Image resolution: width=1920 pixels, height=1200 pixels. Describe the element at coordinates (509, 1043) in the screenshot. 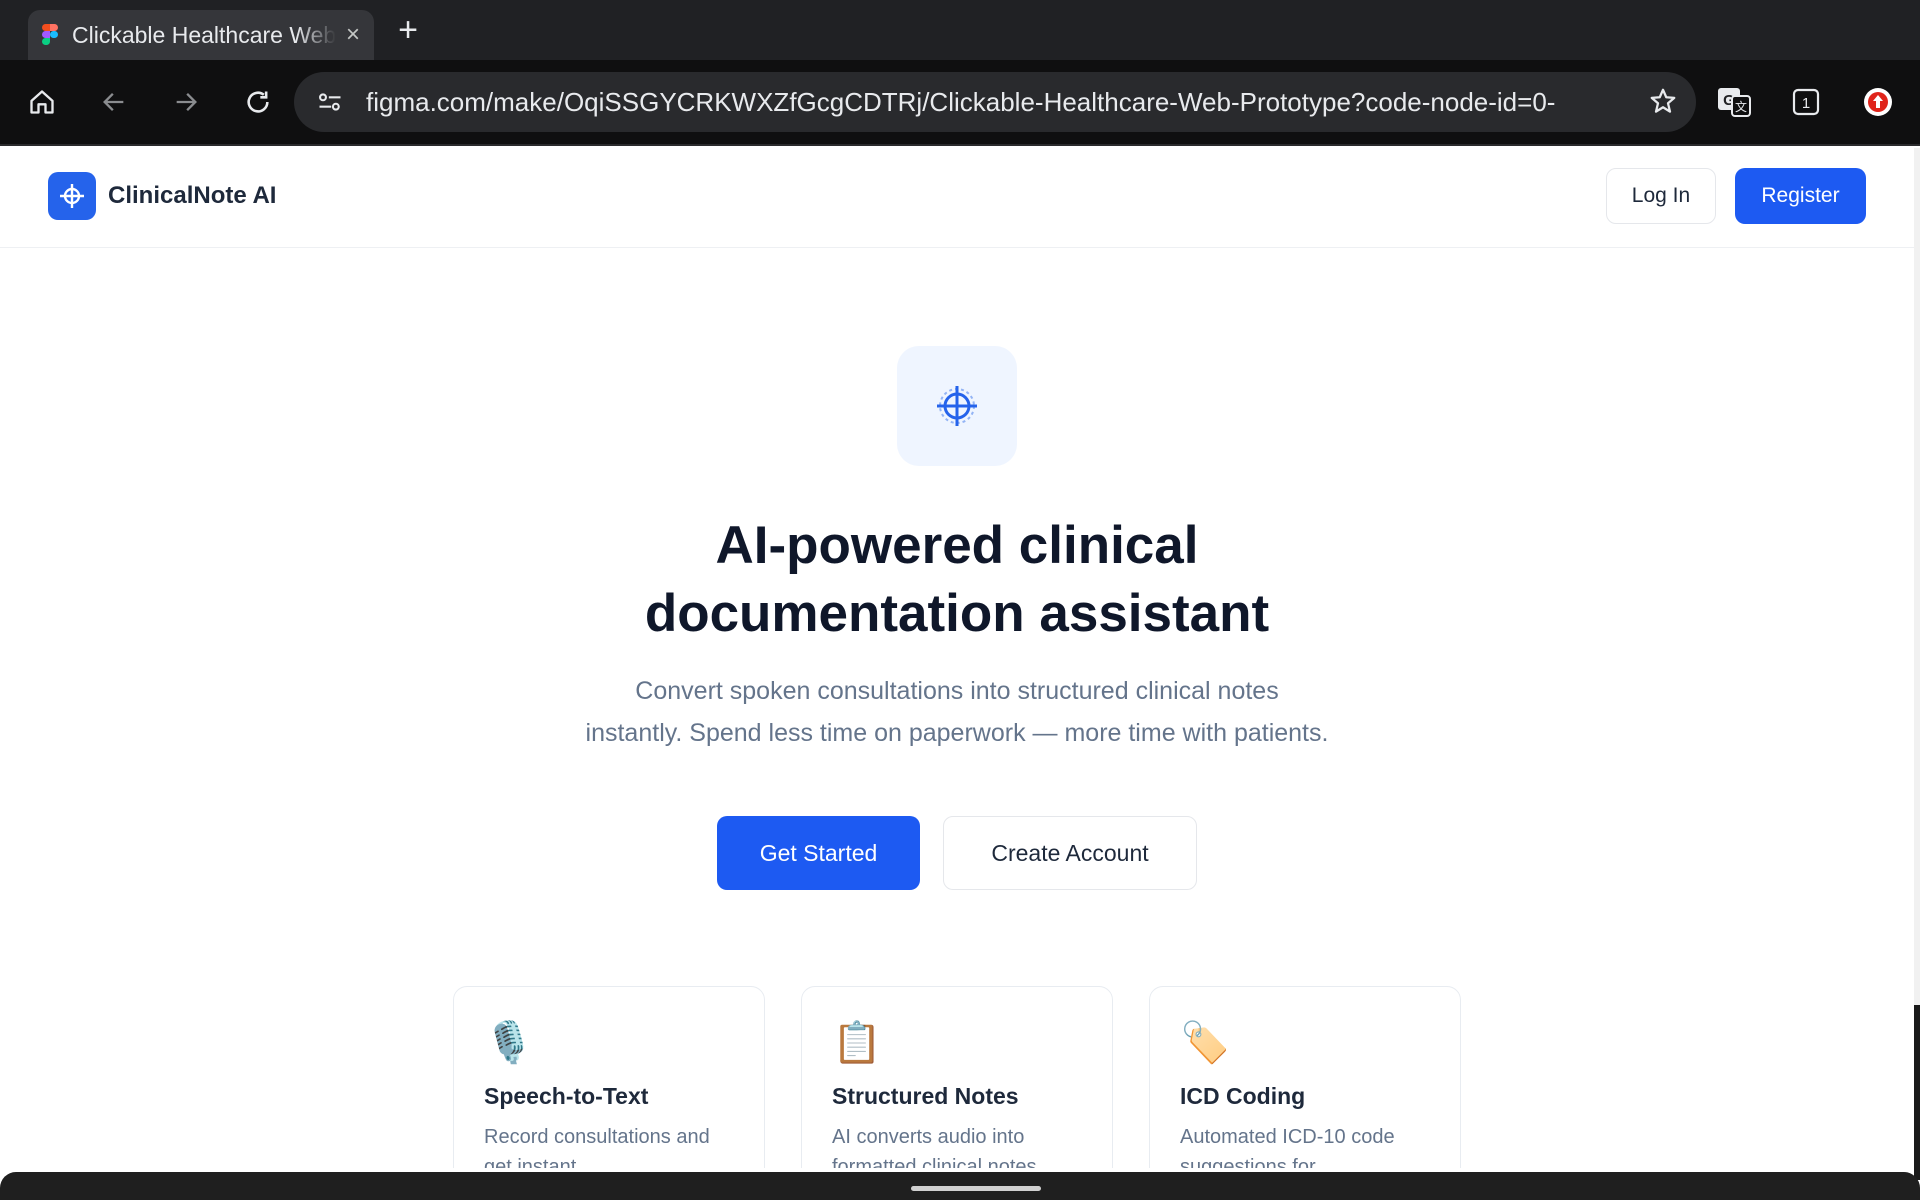

I see `microphone-icon: 🎙️` at that location.